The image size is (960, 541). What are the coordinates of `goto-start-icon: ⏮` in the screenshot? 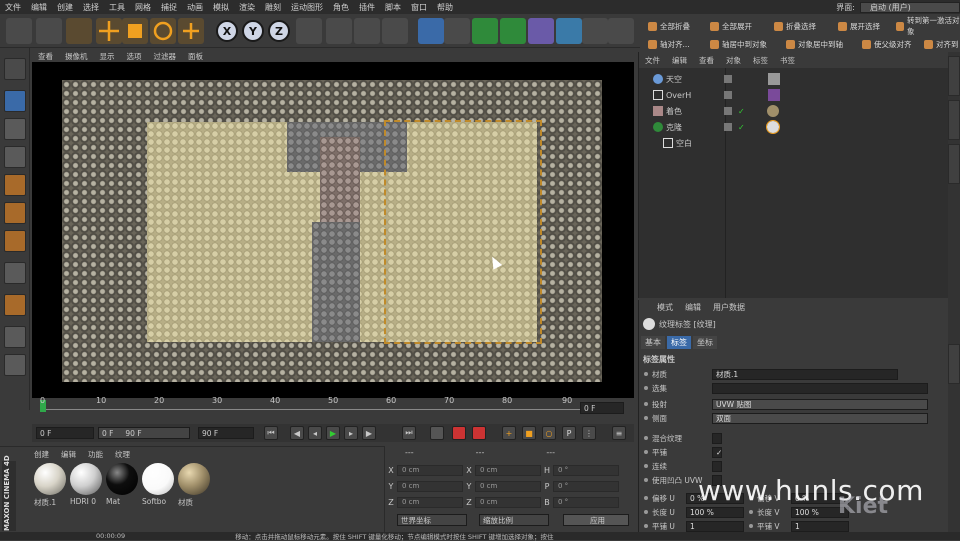 It's located at (271, 433).